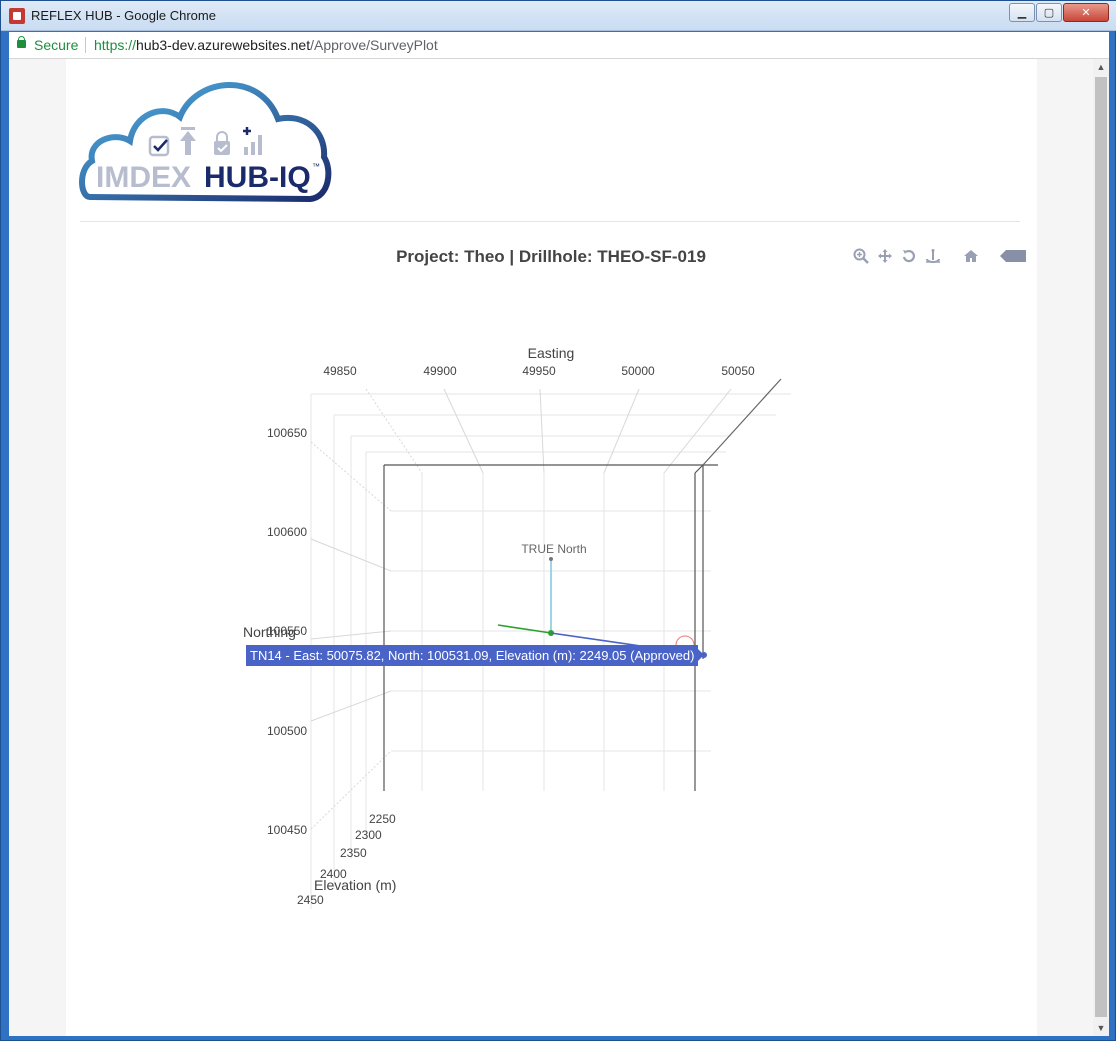  Describe the element at coordinates (56, 45) in the screenshot. I see `secure-label: Secure` at that location.